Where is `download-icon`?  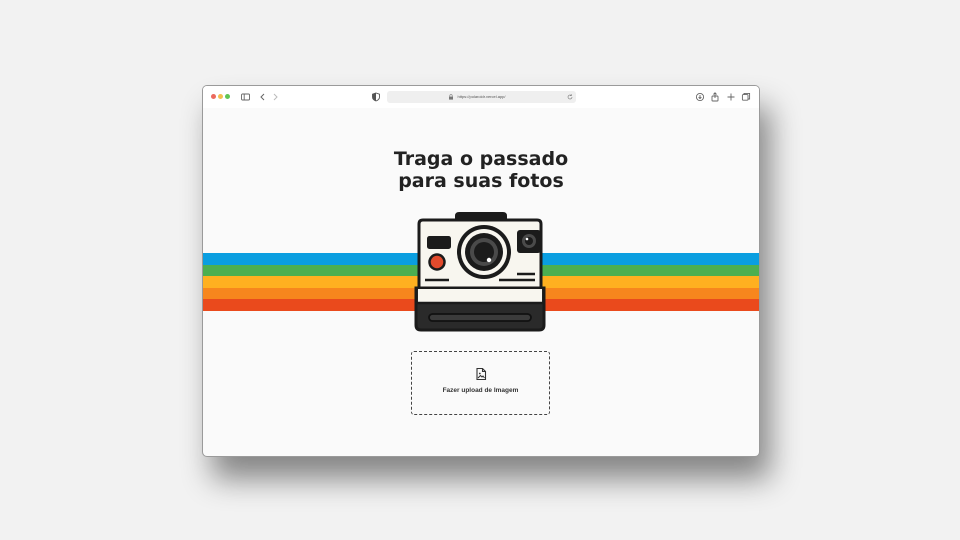
download-icon is located at coordinates (700, 97).